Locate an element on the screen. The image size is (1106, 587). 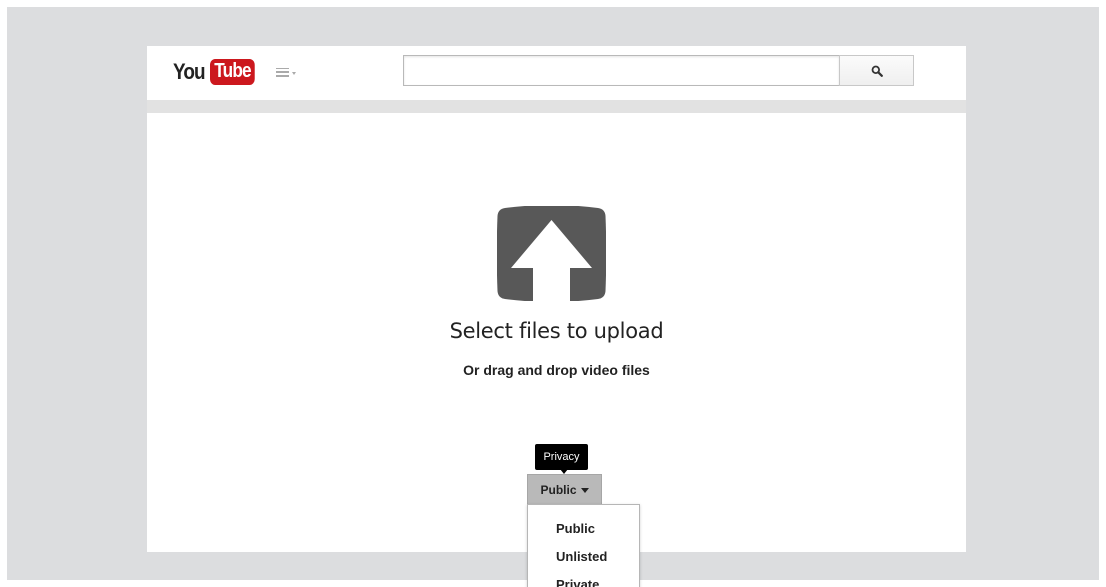
privacy-tooltip: Privacy is located at coordinates (561, 457).